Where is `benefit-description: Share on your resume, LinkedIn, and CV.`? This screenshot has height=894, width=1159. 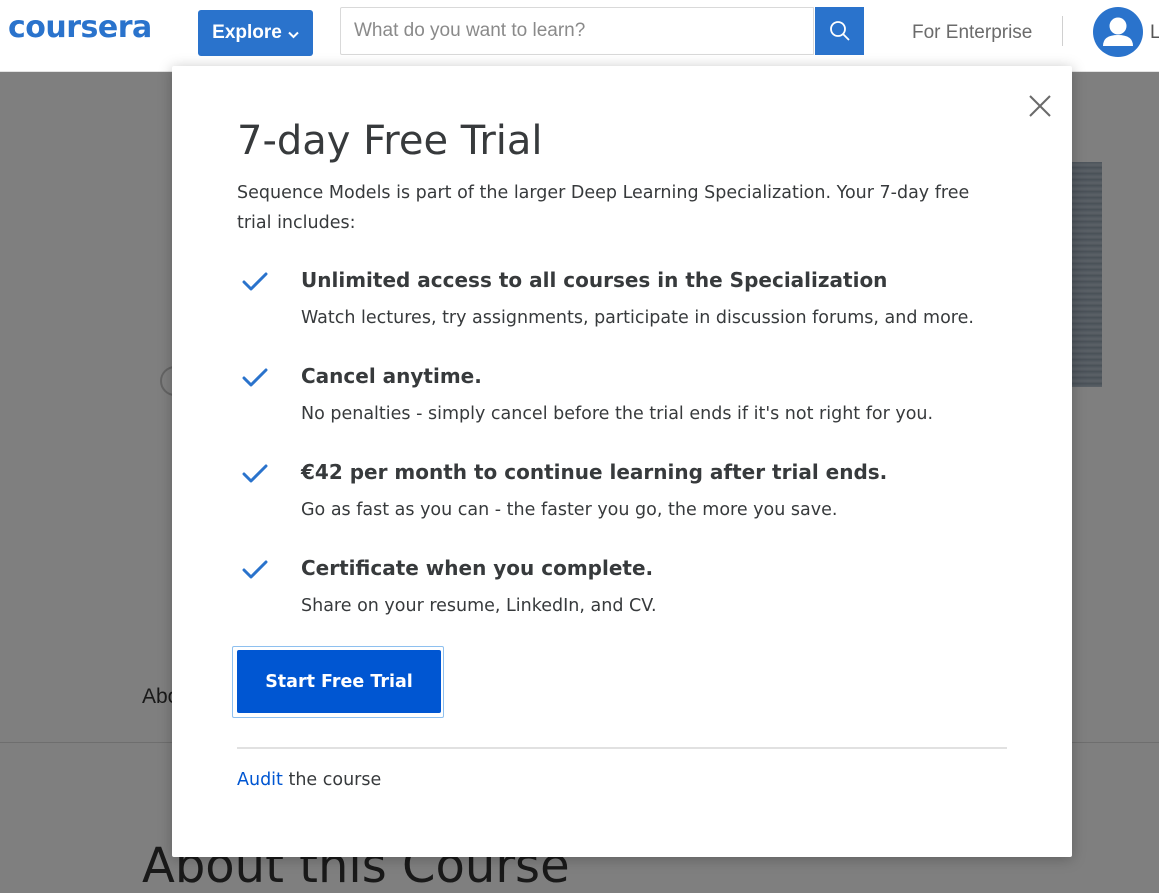
benefit-description: Share on your resume, LinkedIn, and CV. is located at coordinates (479, 606).